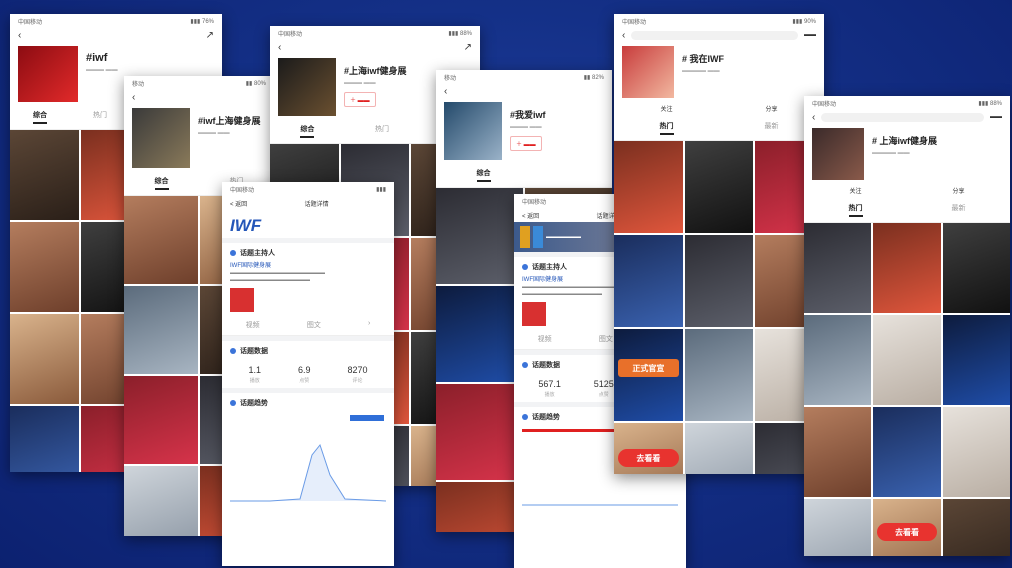  I want to click on status-bar: 移动 ▮▮ 80%, so click(199, 83).